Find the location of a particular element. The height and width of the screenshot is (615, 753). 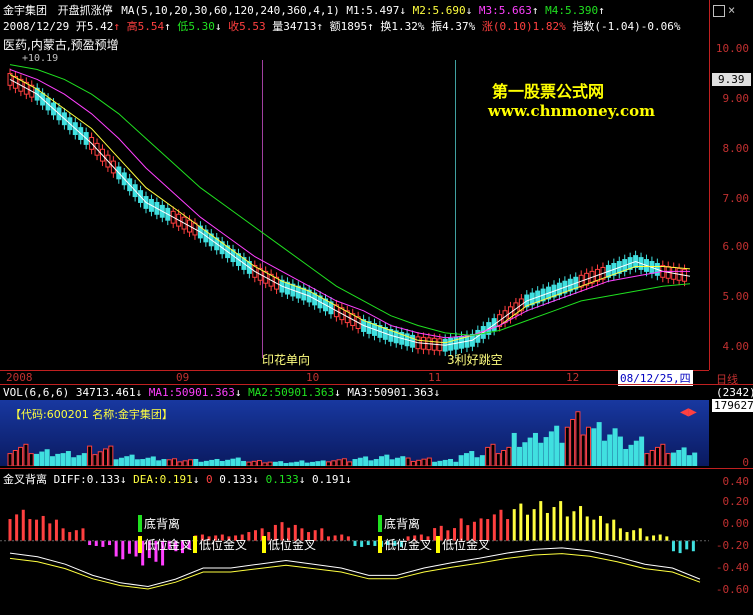

label-golden-cross-5: 低位金叉 is located at coordinates (463, 544).